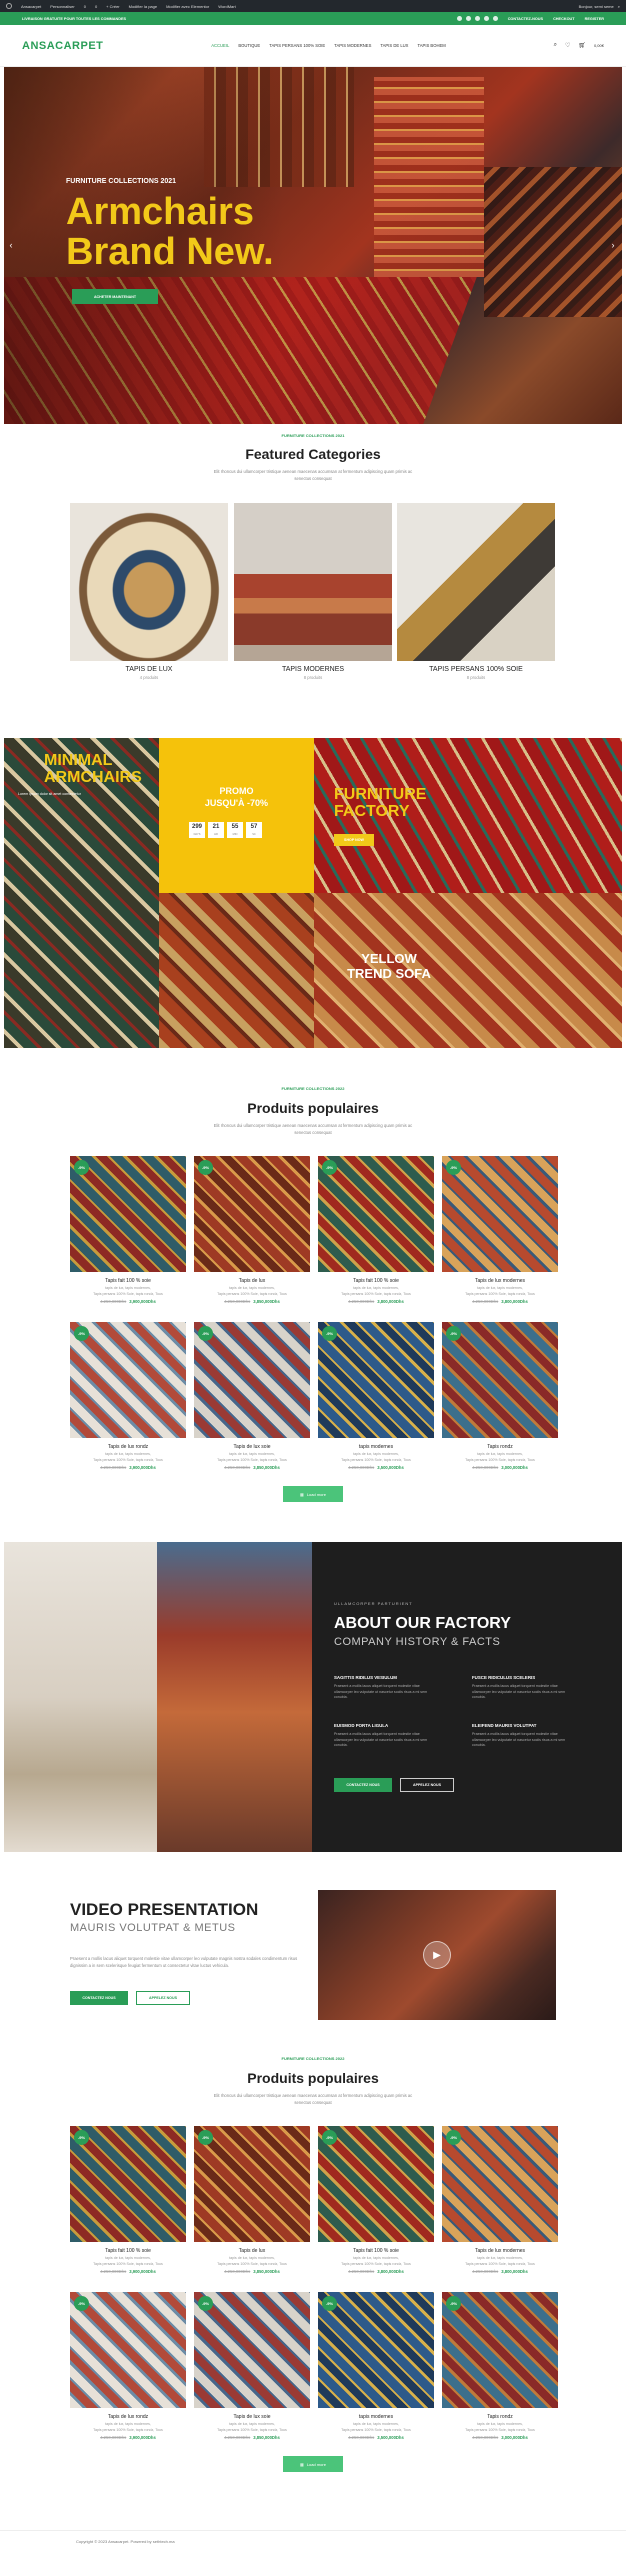 The height and width of the screenshot is (2560, 626). What do you see at coordinates (613, 245) in the screenshot?
I see `chevron-right-icon: ›` at bounding box center [613, 245].